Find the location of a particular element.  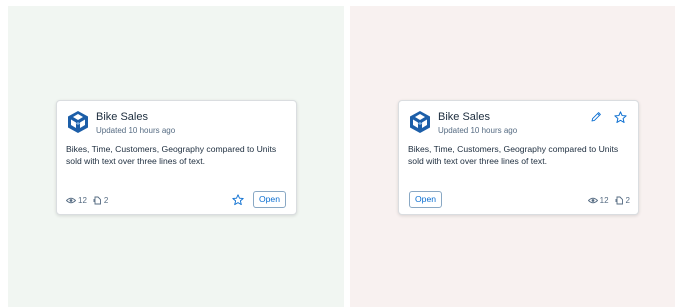

pencil-icon is located at coordinates (596, 117).